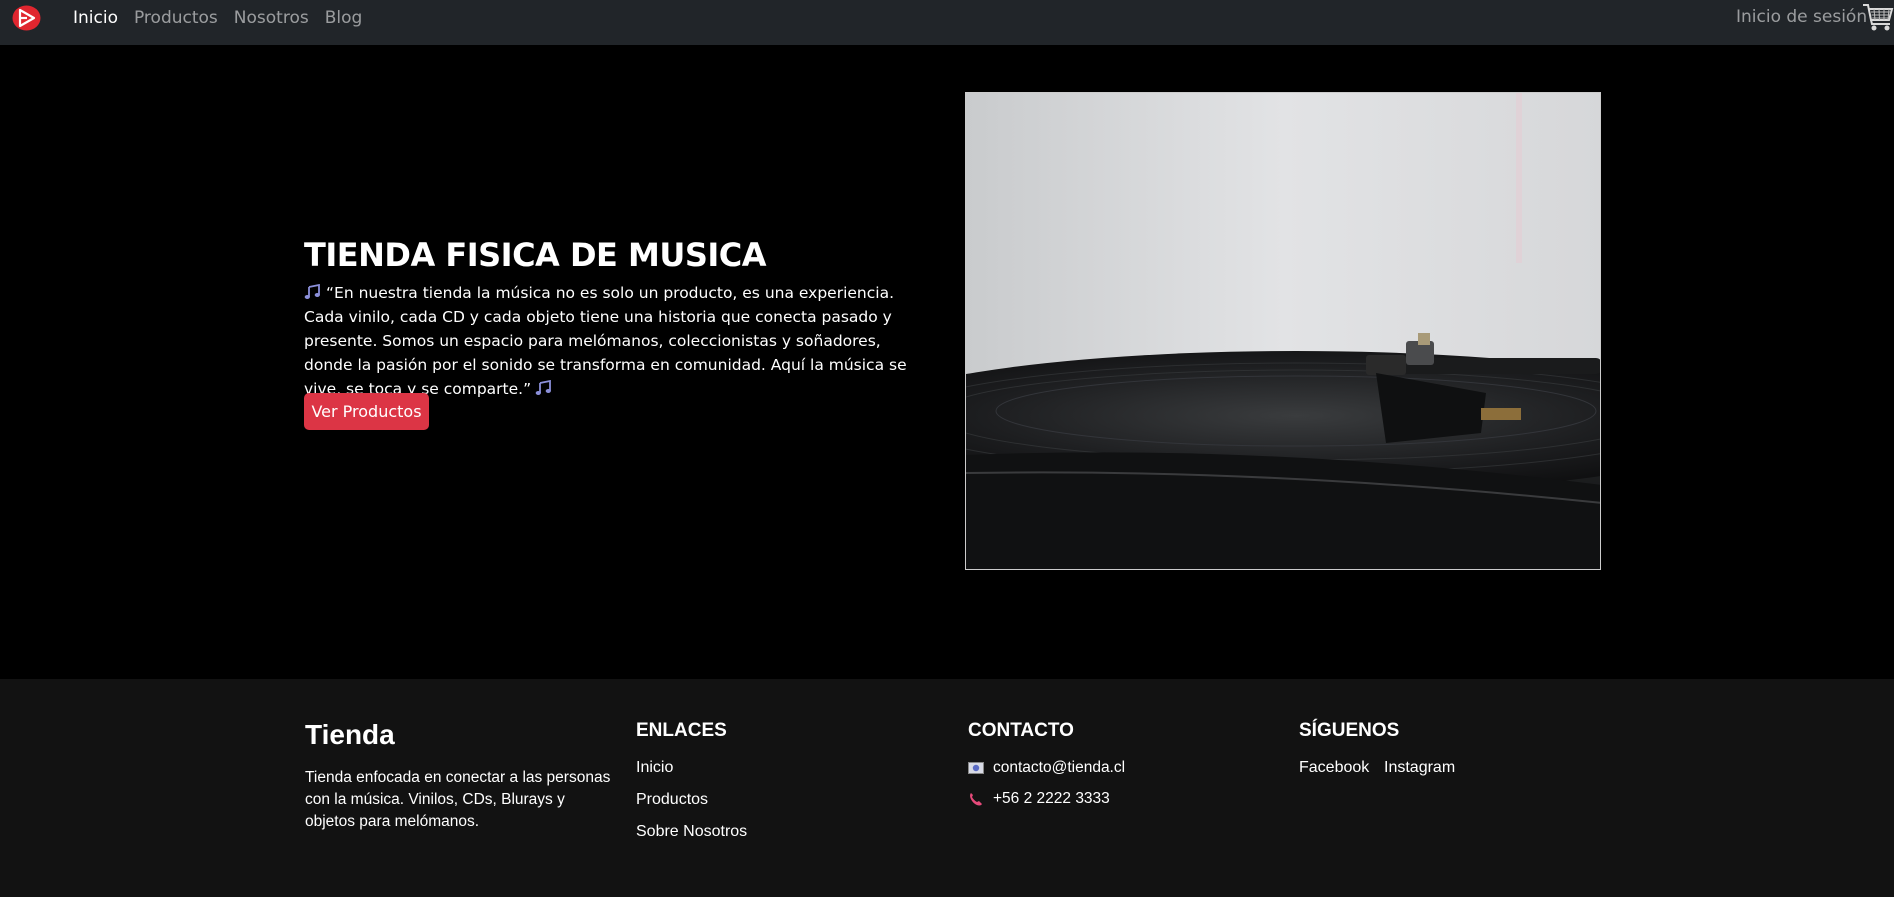 This screenshot has width=1894, height=897. Describe the element at coordinates (26, 18) in the screenshot. I see `play-logo-icon` at that location.